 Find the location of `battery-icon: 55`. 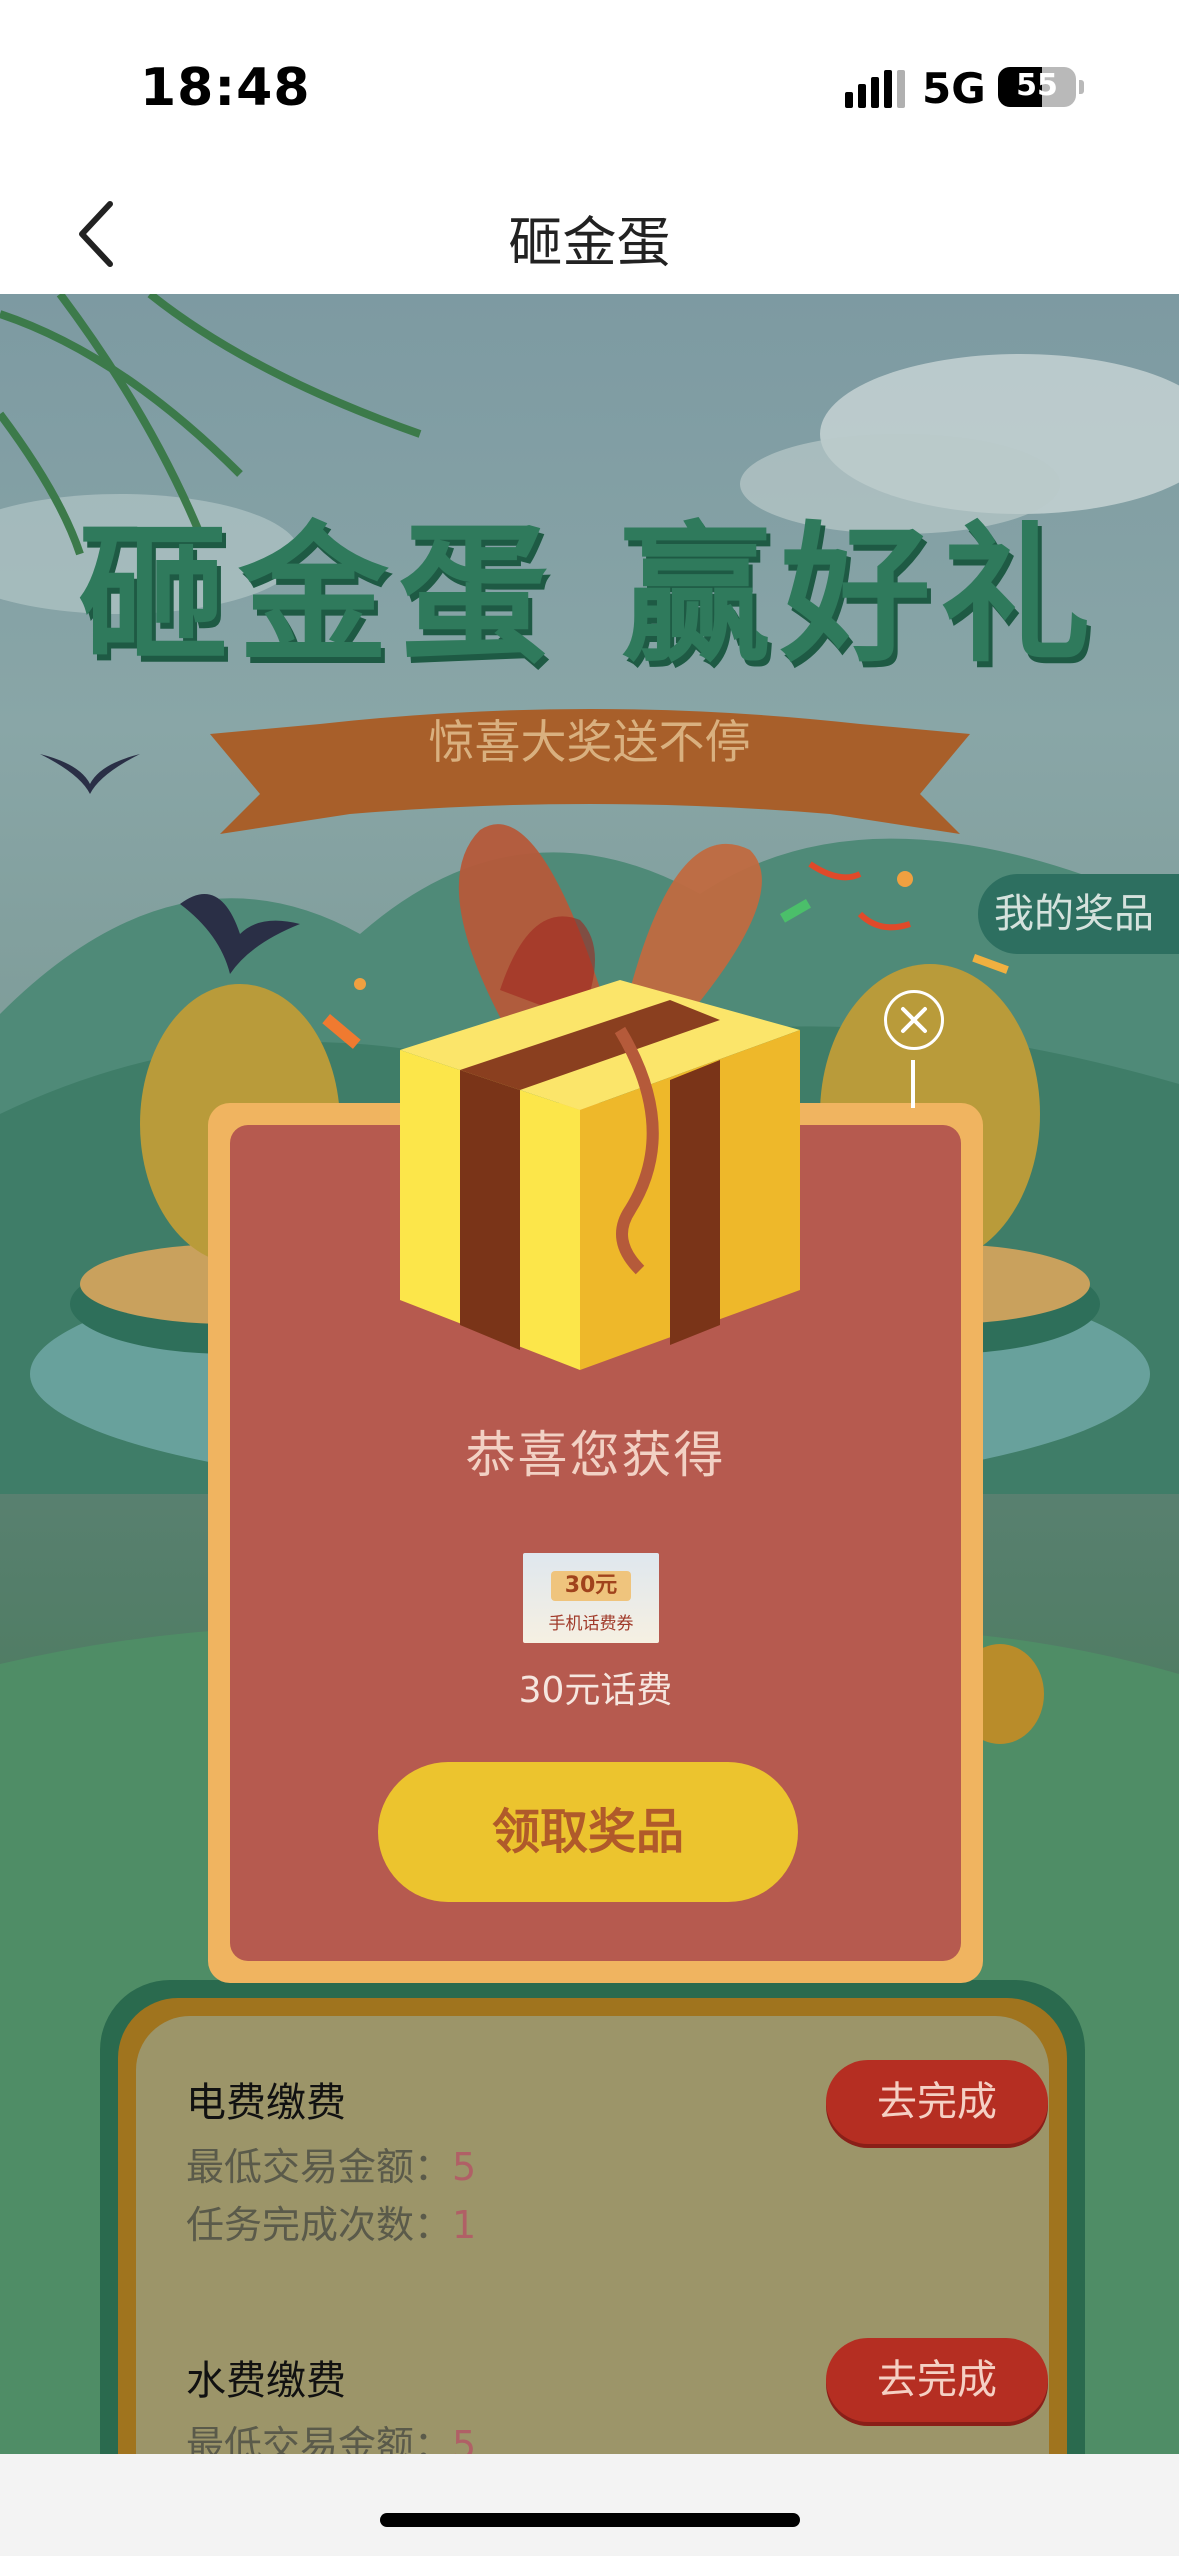

battery-icon: 55 is located at coordinates (1041, 87).